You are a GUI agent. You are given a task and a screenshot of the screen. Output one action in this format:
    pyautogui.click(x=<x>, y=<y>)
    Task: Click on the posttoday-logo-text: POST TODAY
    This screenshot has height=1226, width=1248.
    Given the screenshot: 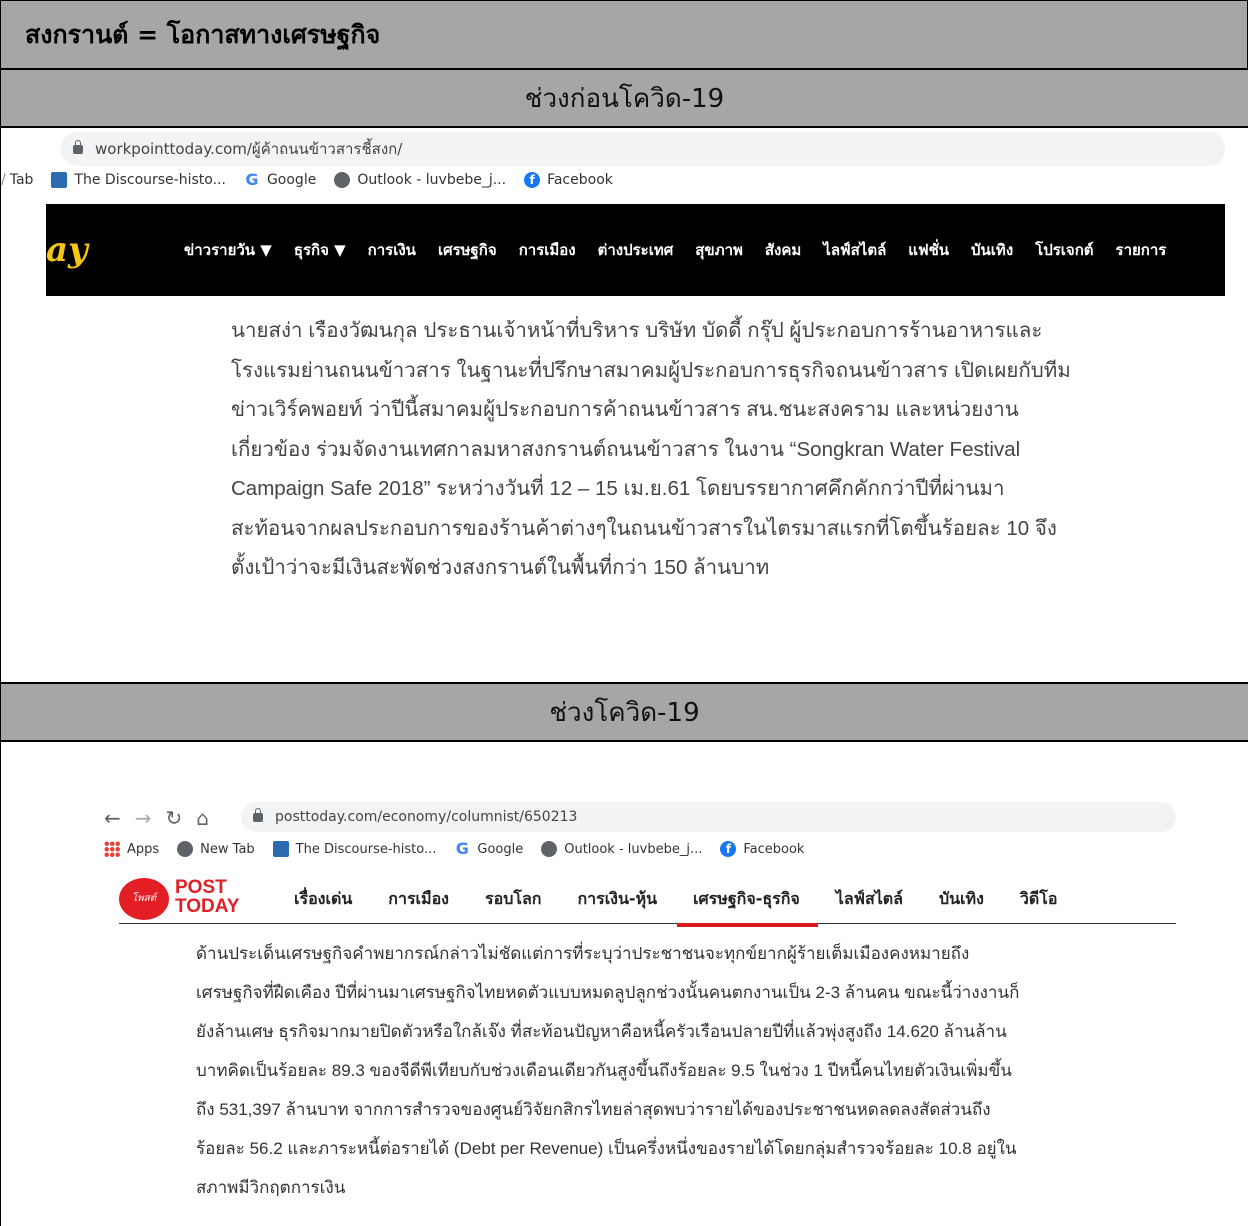 What is the action you would take?
    pyautogui.click(x=207, y=897)
    